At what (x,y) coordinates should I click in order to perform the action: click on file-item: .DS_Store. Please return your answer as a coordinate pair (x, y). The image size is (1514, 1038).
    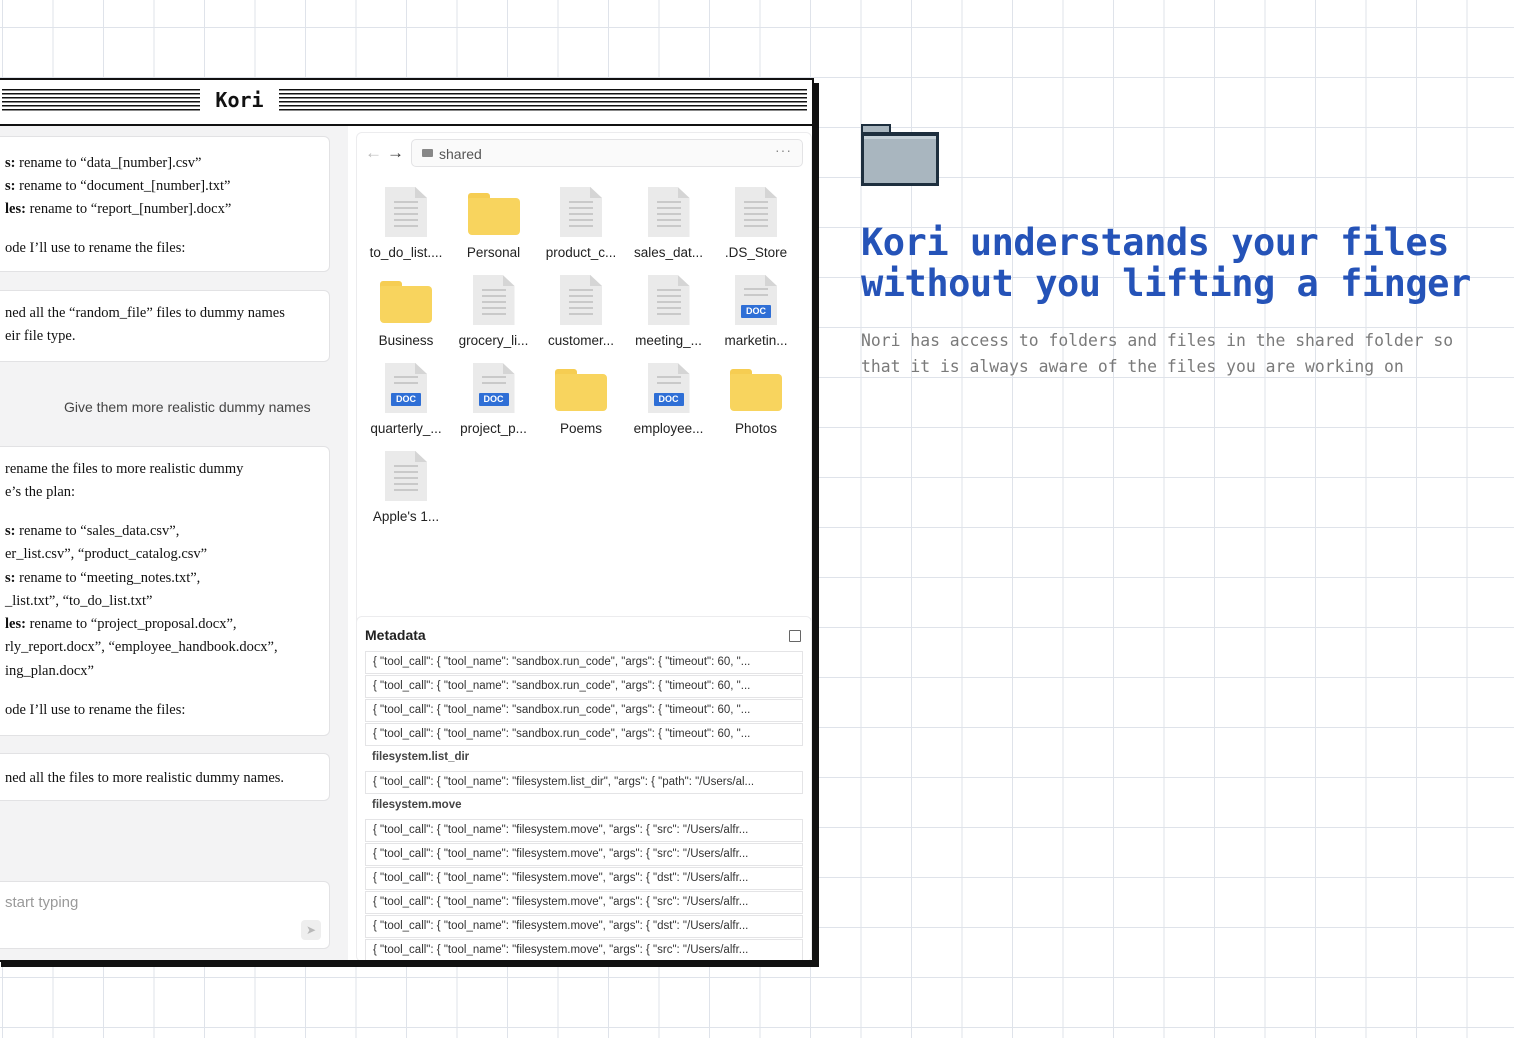
    Looking at the image, I should click on (756, 226).